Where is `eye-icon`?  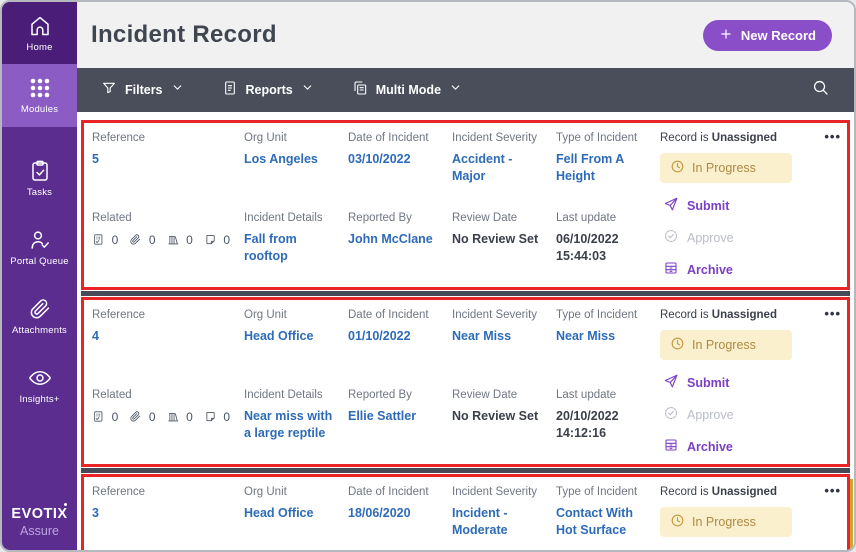
eye-icon is located at coordinates (40, 378).